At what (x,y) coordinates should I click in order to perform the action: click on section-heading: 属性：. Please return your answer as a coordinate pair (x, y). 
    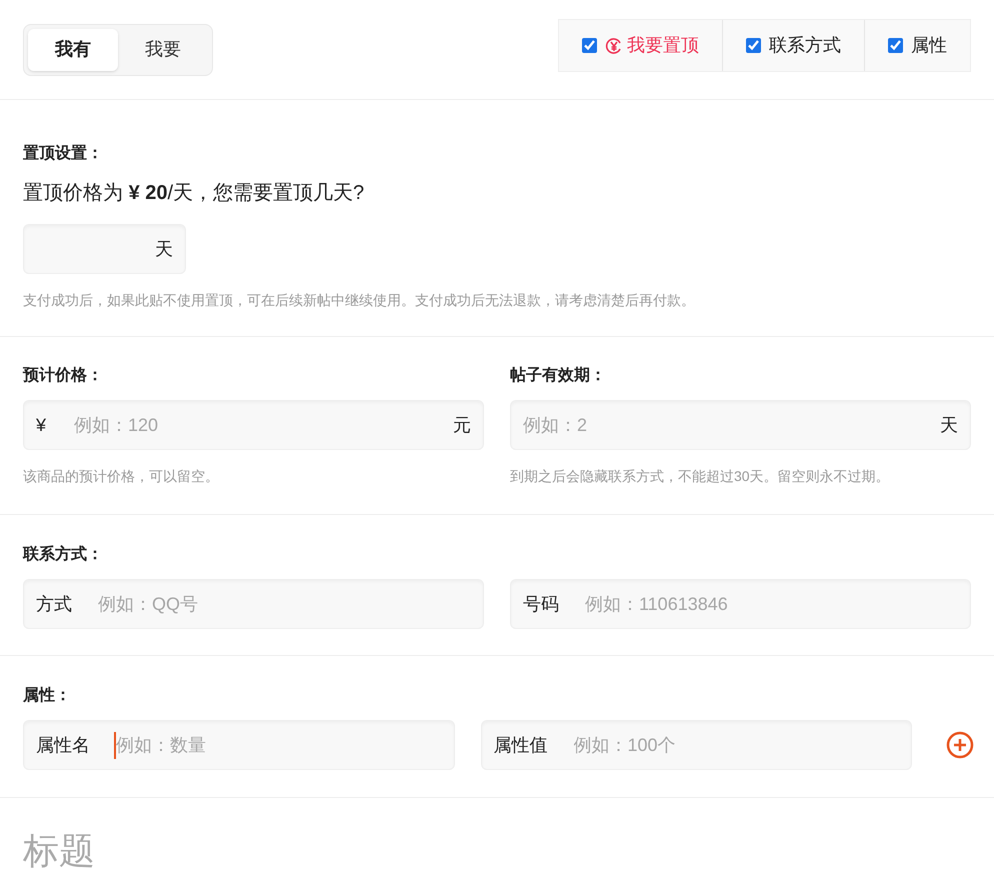
    Looking at the image, I should click on (47, 696).